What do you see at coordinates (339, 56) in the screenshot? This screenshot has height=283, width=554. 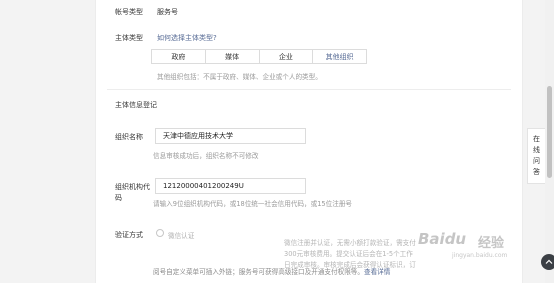 I see `subject-option-other-org: 其他组织` at bounding box center [339, 56].